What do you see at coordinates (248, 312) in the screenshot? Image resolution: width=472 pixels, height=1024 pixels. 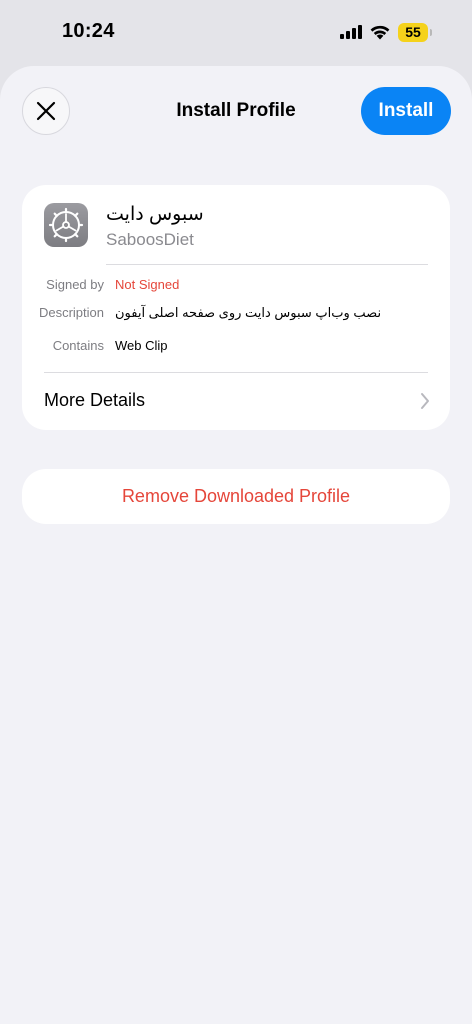 I see `description-value: نصب وب‌اپ سبوس دایت روی صفحه اصلی آیفون` at bounding box center [248, 312].